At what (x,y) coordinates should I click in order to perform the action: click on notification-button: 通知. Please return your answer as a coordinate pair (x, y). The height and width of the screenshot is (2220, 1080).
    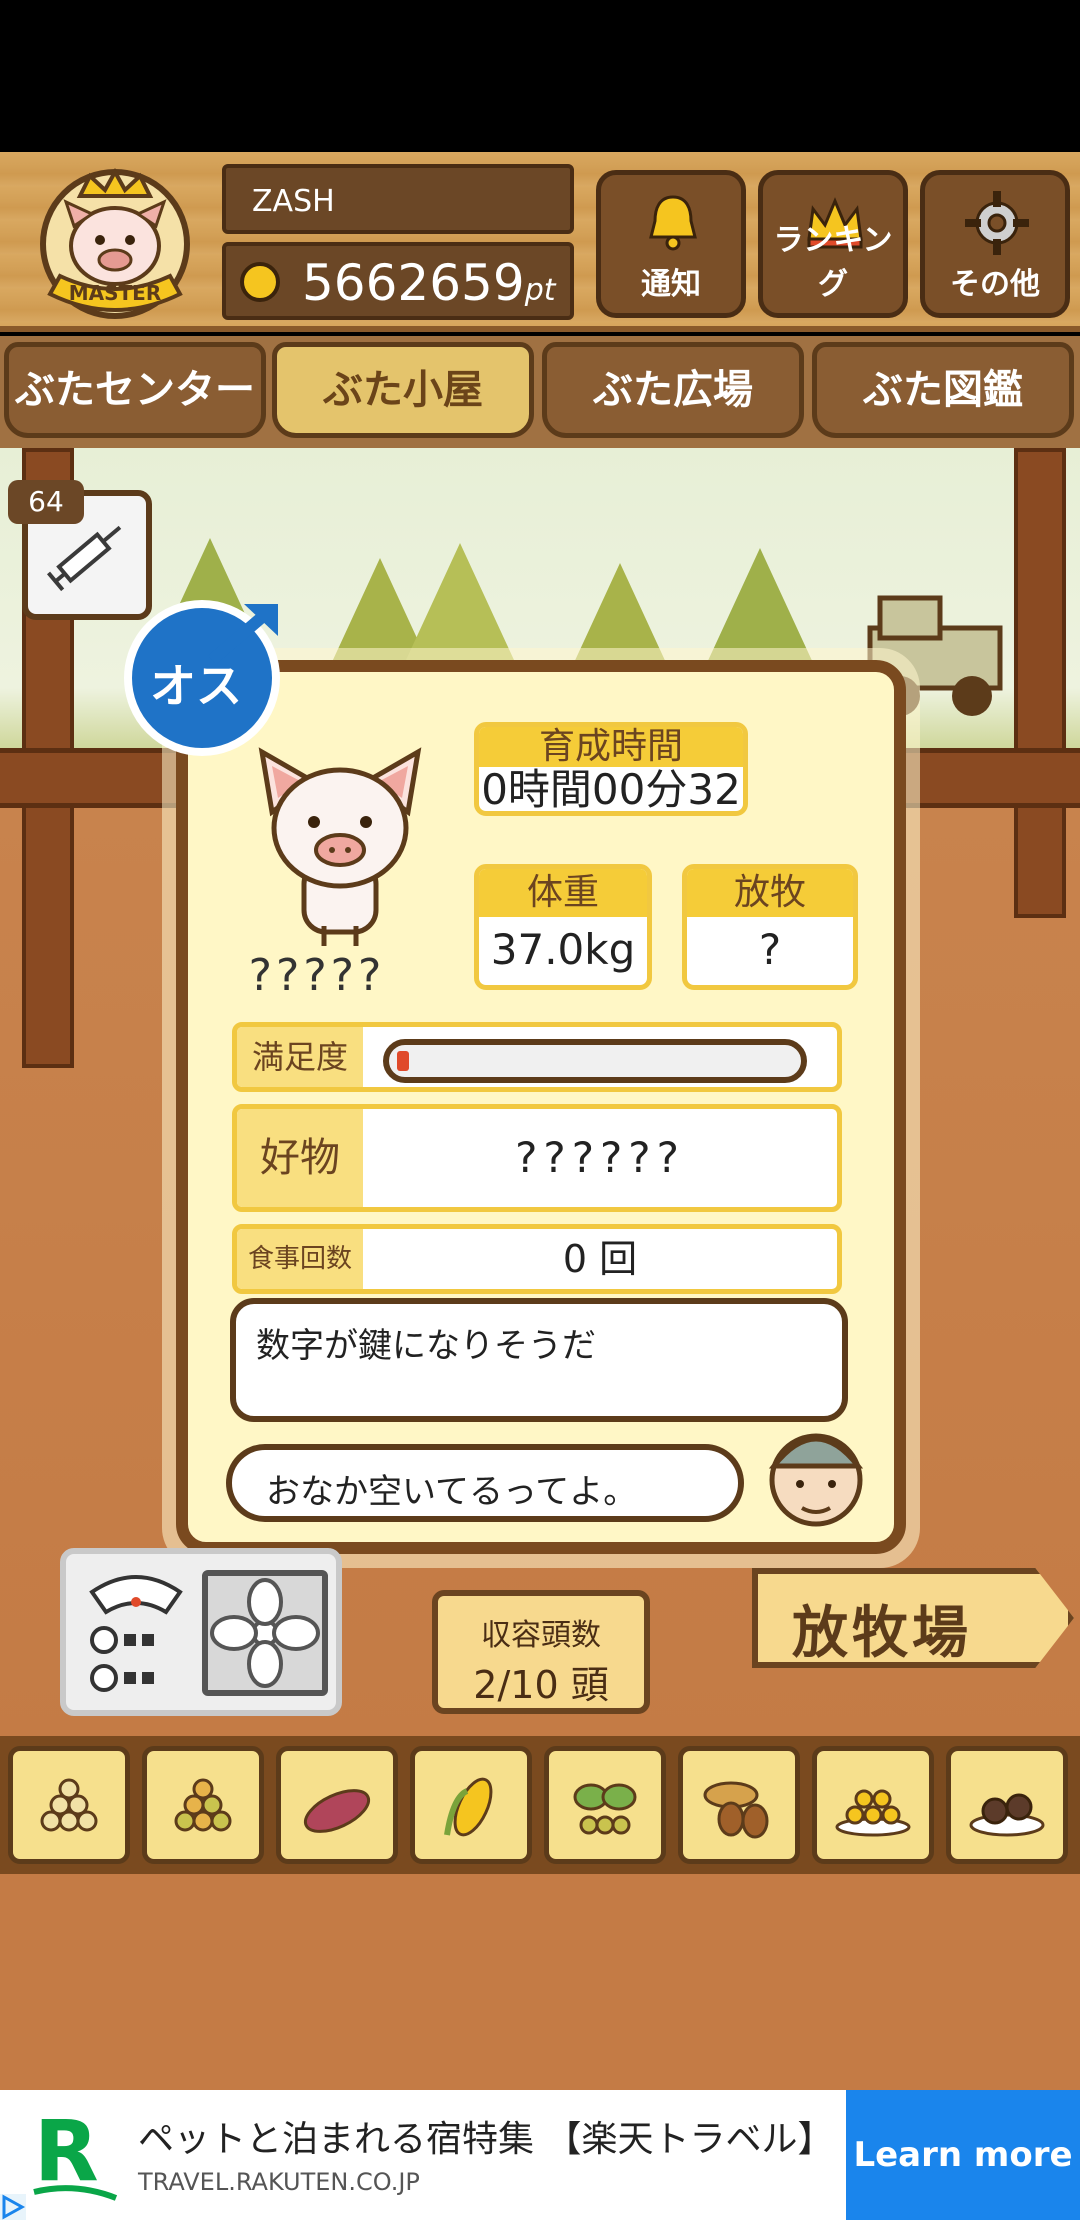
    Looking at the image, I should click on (671, 244).